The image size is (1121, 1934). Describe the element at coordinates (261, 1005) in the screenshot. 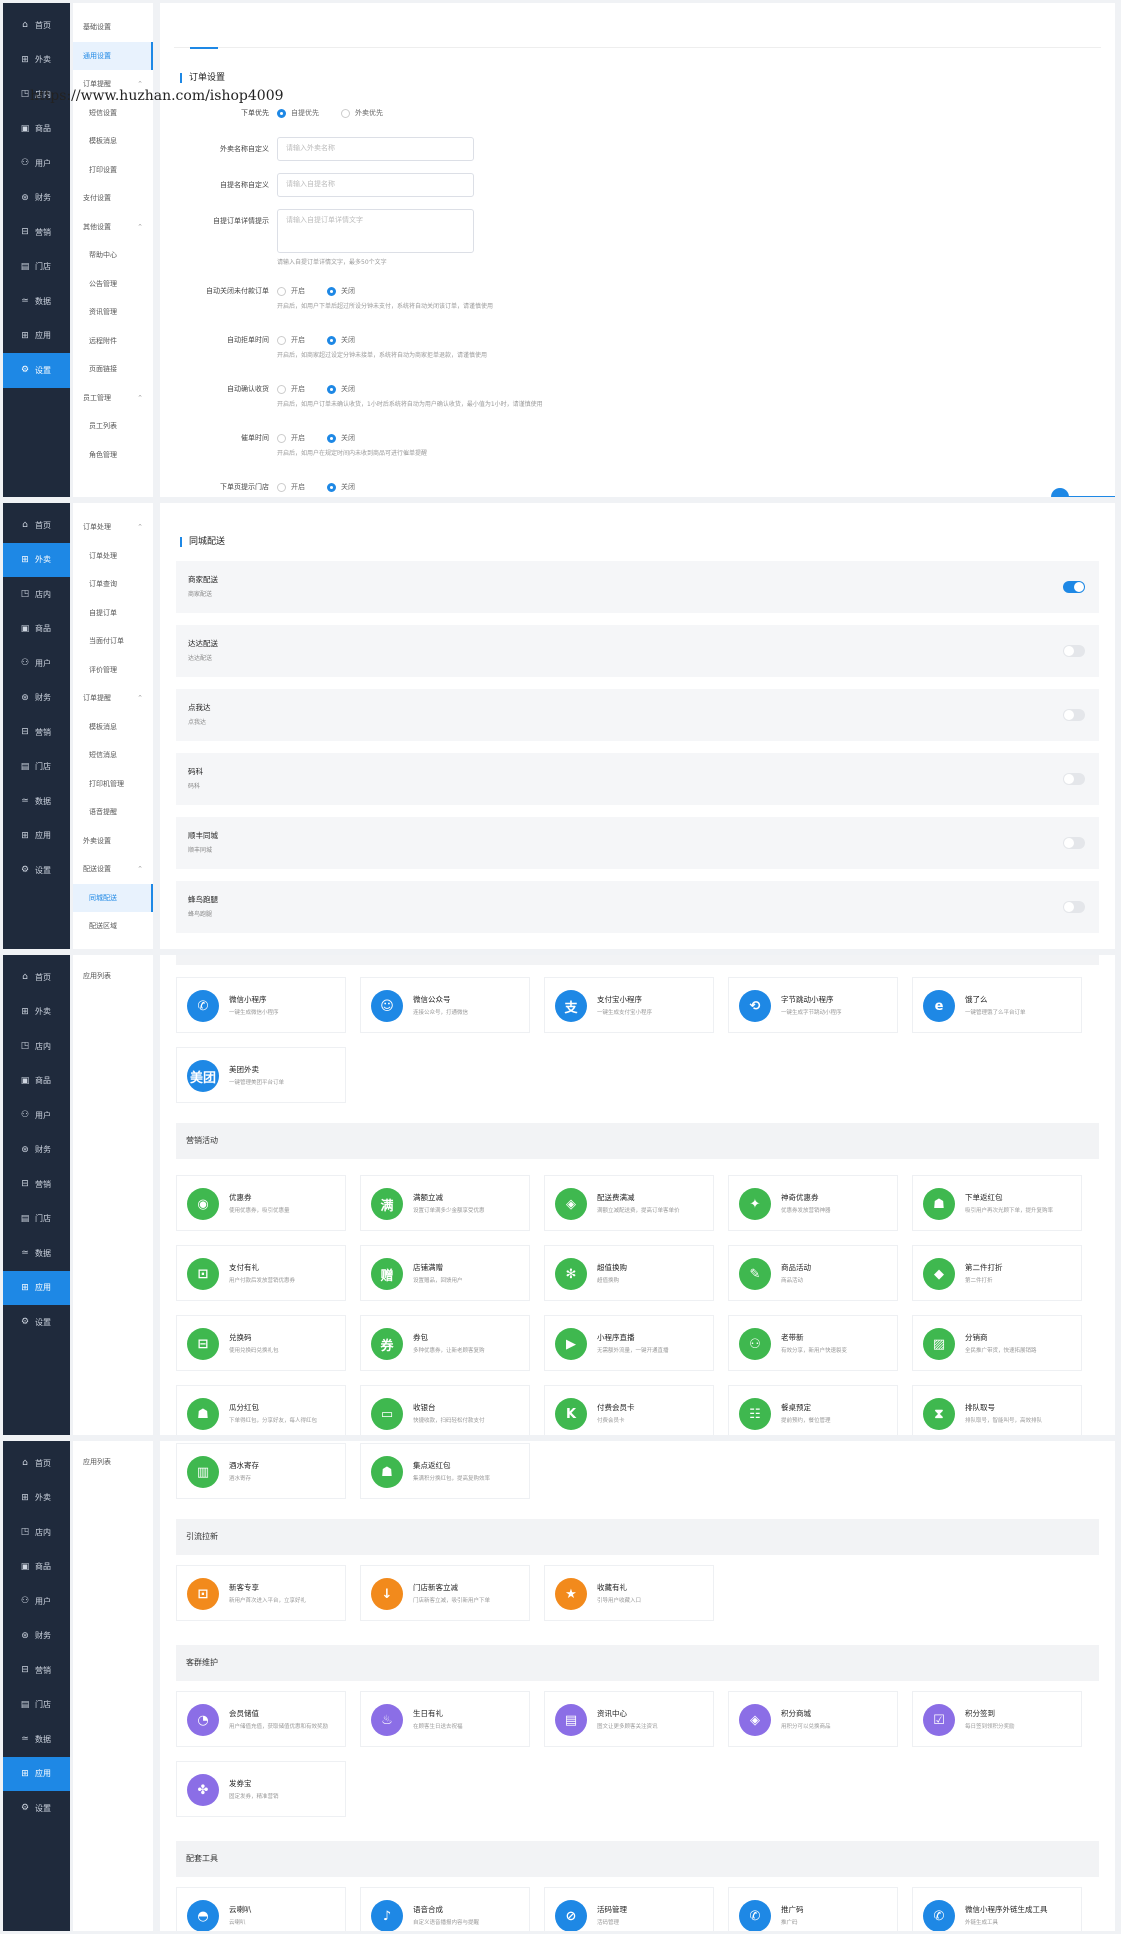

I see `app-card: ✆ 微信小程序 一键生成微信小程序` at that location.